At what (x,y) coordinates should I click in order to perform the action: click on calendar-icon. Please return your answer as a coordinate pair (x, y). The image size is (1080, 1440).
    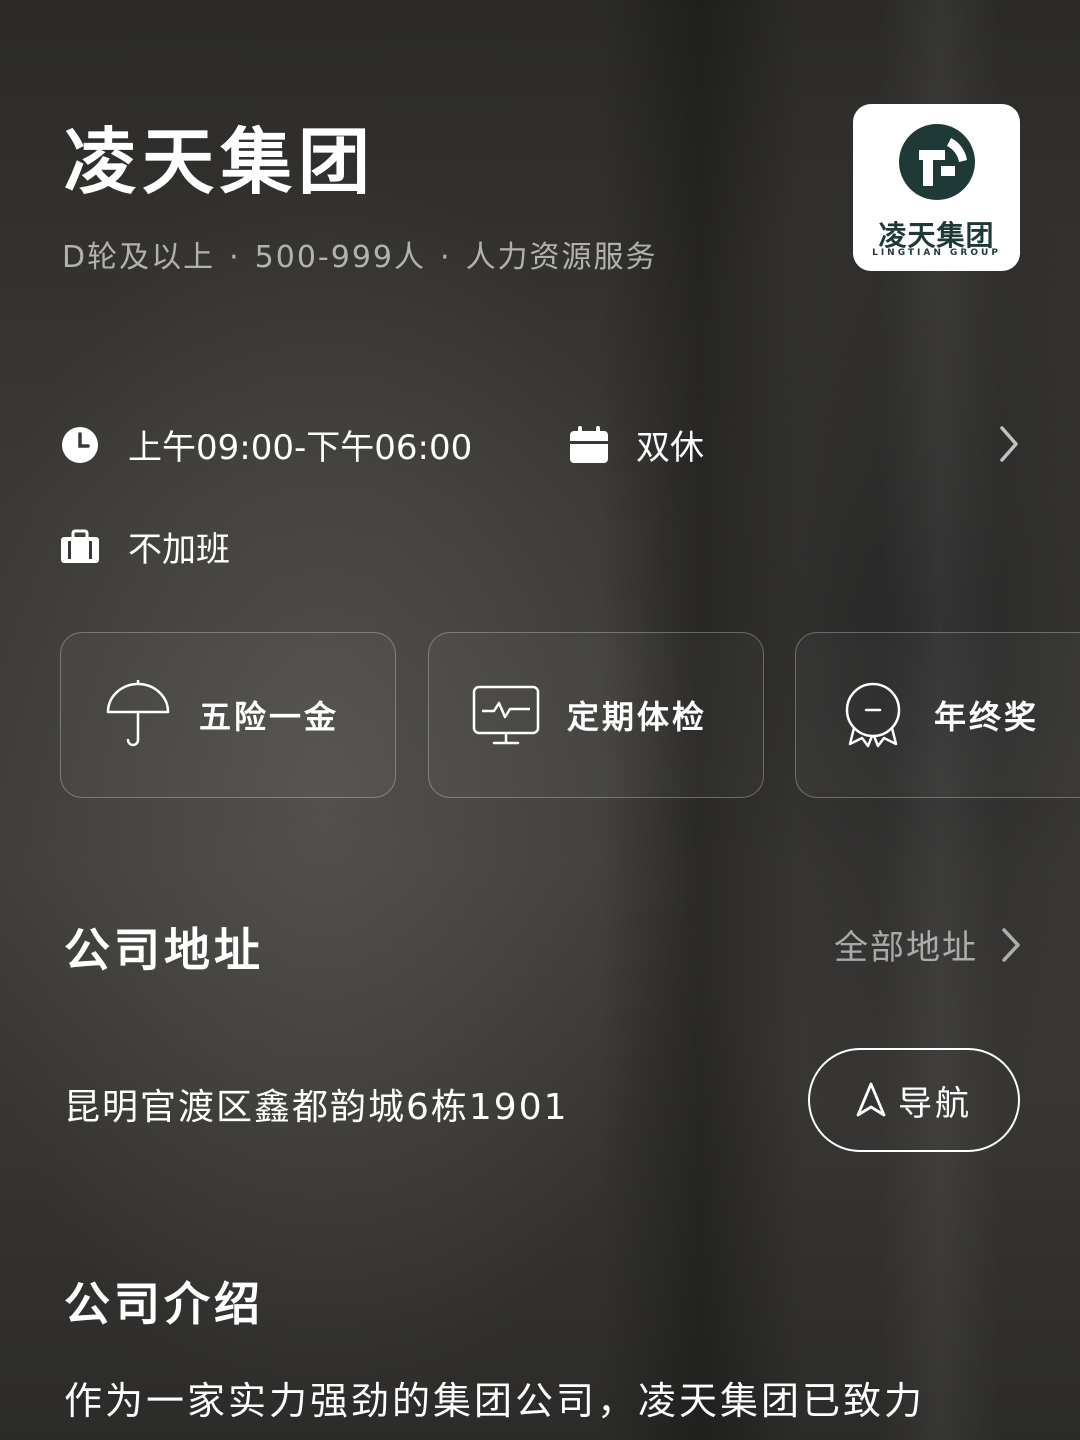
    Looking at the image, I should click on (589, 444).